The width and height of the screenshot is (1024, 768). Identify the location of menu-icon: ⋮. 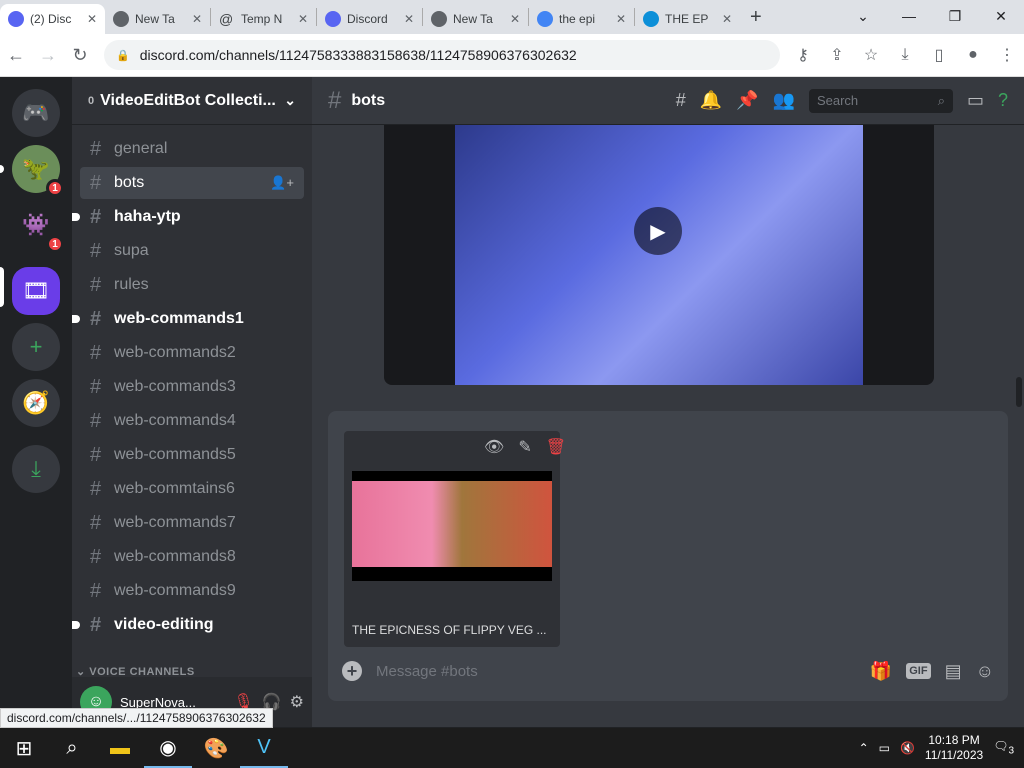
(1007, 55).